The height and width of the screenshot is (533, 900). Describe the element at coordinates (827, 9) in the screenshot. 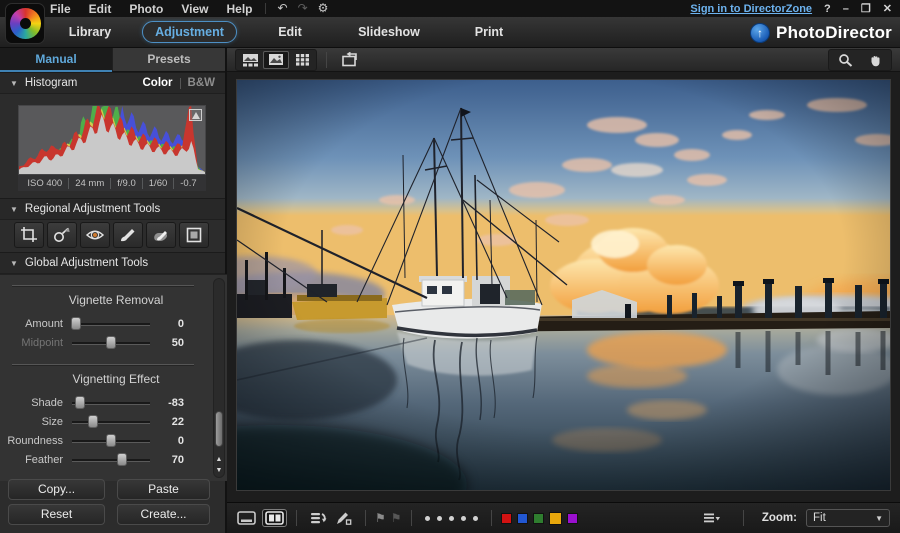

I see `help-icon: ?` at that location.